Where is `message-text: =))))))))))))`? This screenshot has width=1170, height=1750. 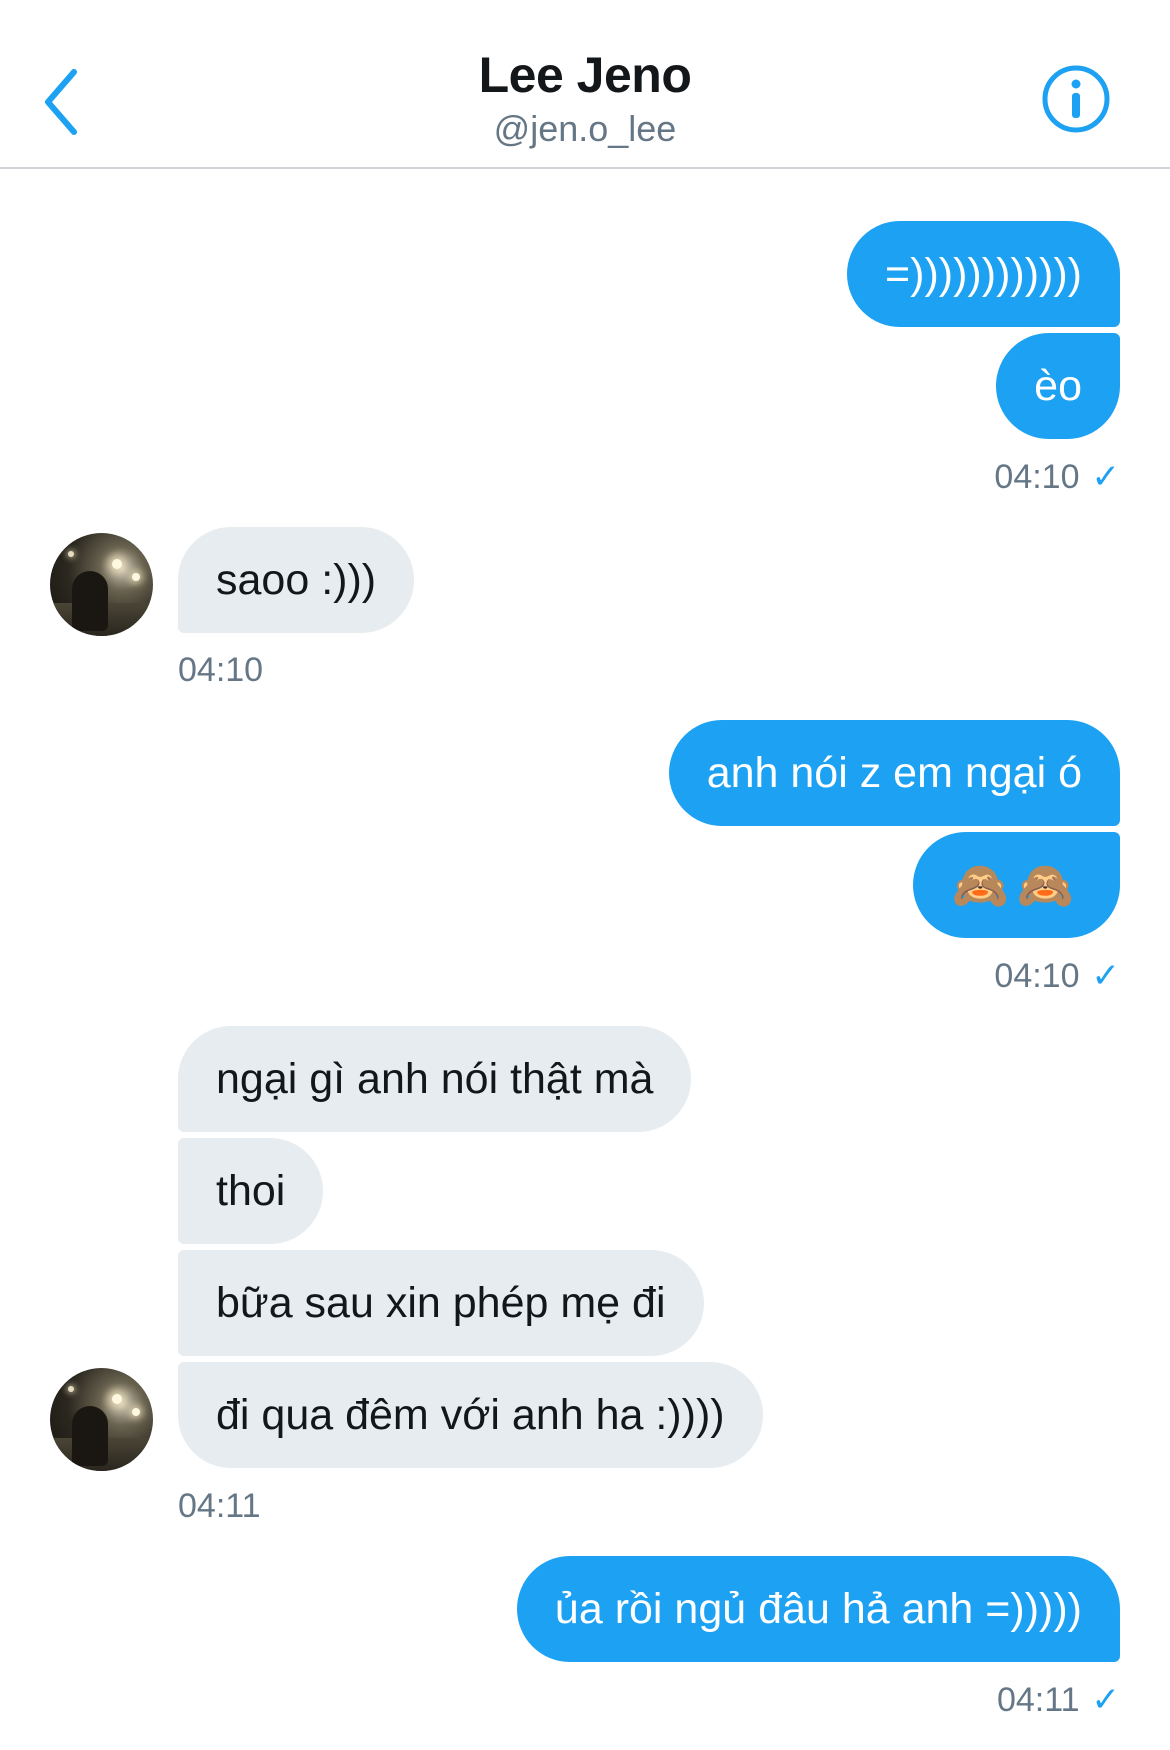
message-text: =)))))))))))) is located at coordinates (983, 274).